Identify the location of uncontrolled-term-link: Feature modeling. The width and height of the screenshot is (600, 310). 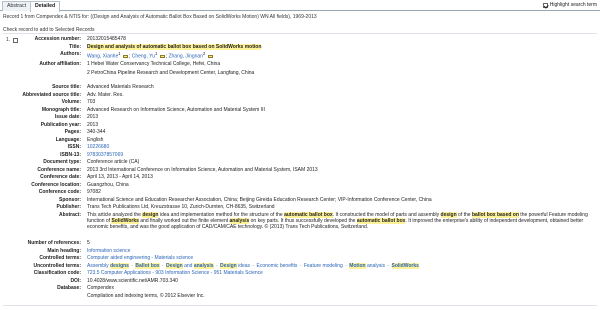
(323, 266).